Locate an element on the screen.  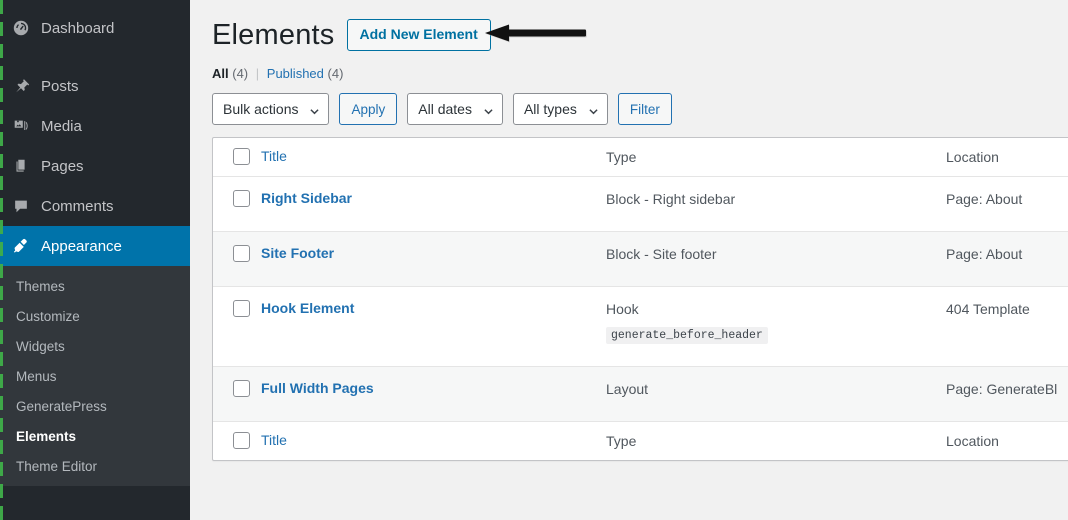
row-title-link: Right Sidebar is located at coordinates (306, 198).